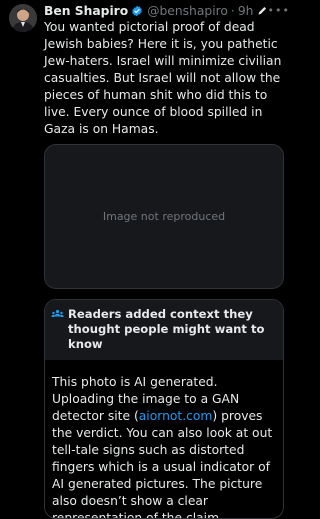 Image resolution: width=320 pixels, height=519 pixels. Describe the element at coordinates (57, 313) in the screenshot. I see `people-group-icon` at that location.